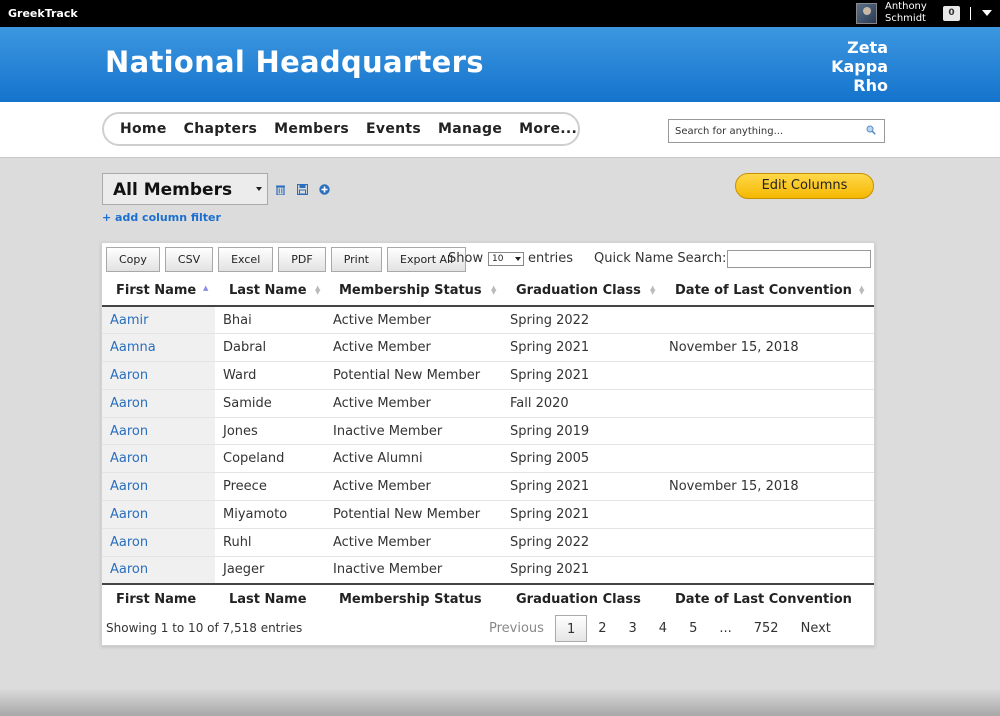  I want to click on notification-badge: 0, so click(951, 13).